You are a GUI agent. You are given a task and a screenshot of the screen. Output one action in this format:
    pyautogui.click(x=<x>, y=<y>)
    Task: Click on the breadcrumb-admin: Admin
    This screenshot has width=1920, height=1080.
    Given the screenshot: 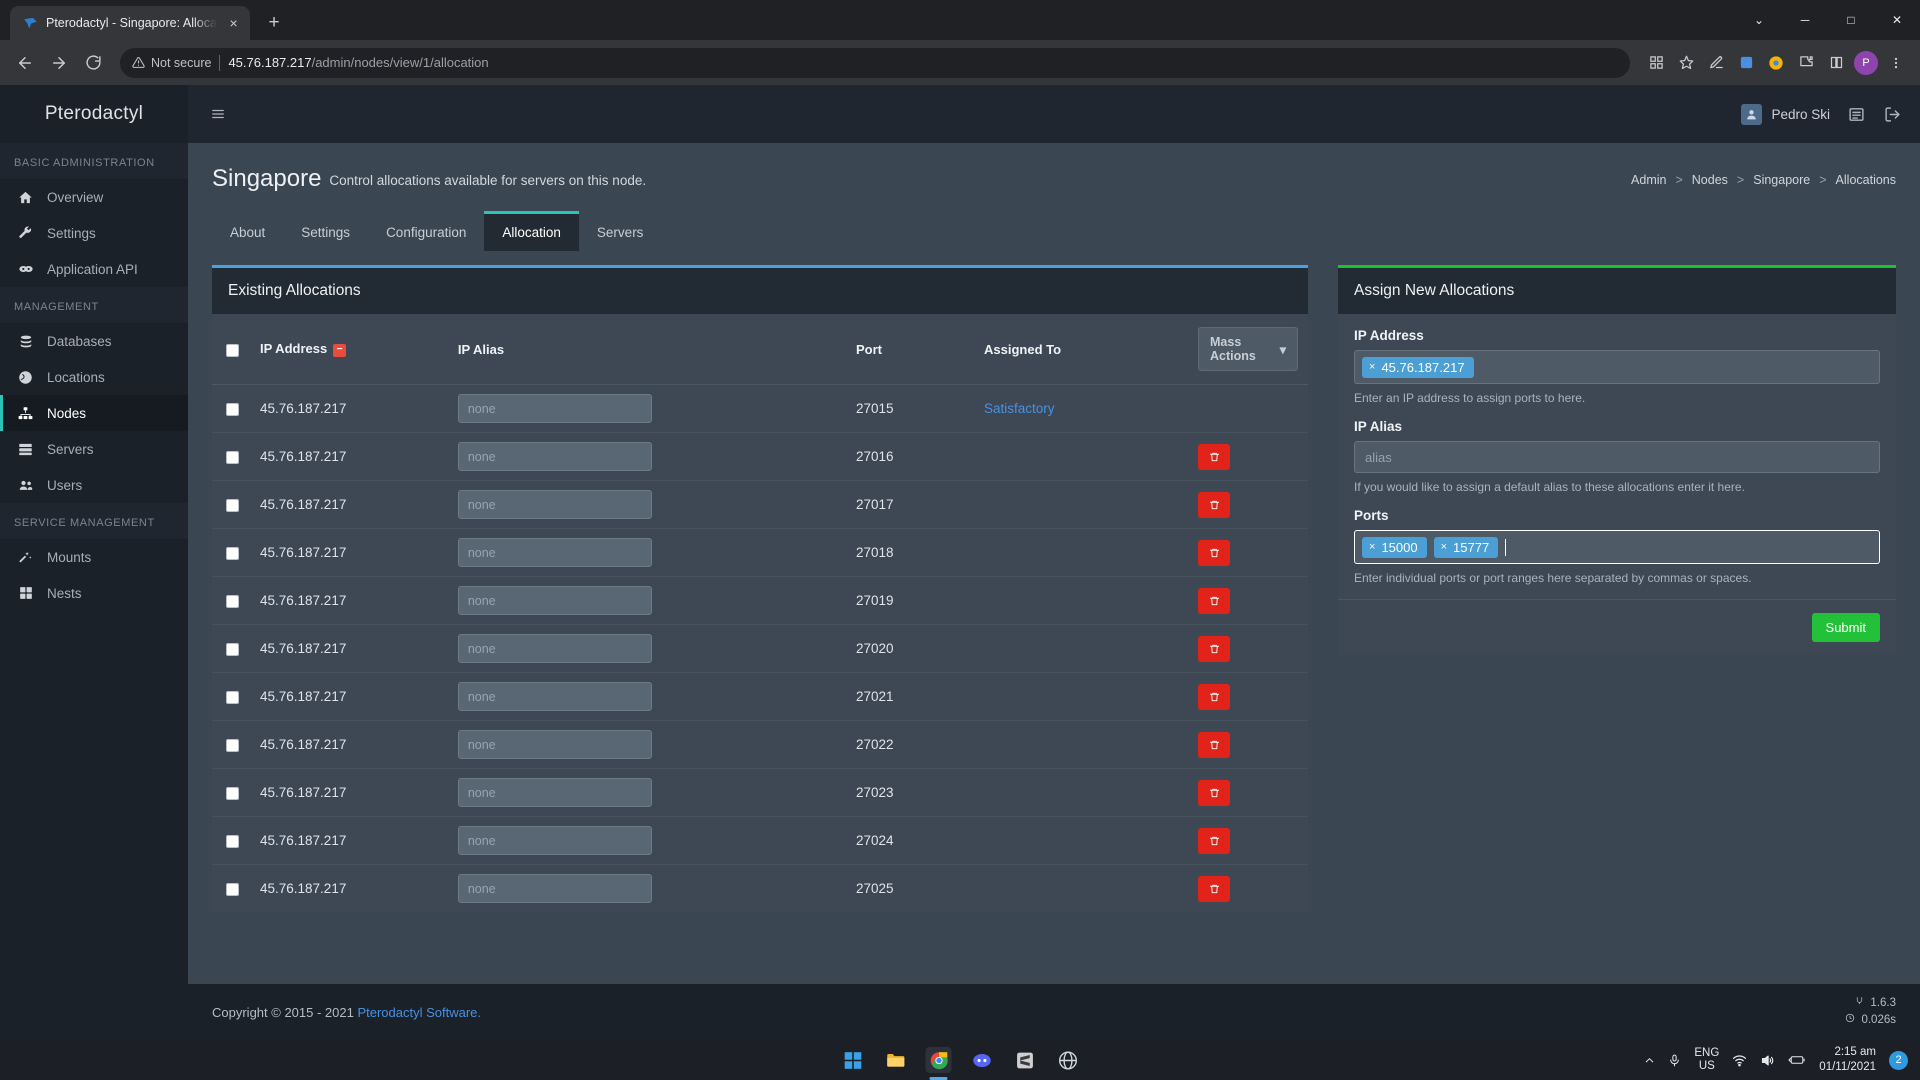 What is the action you would take?
    pyautogui.click(x=1648, y=180)
    